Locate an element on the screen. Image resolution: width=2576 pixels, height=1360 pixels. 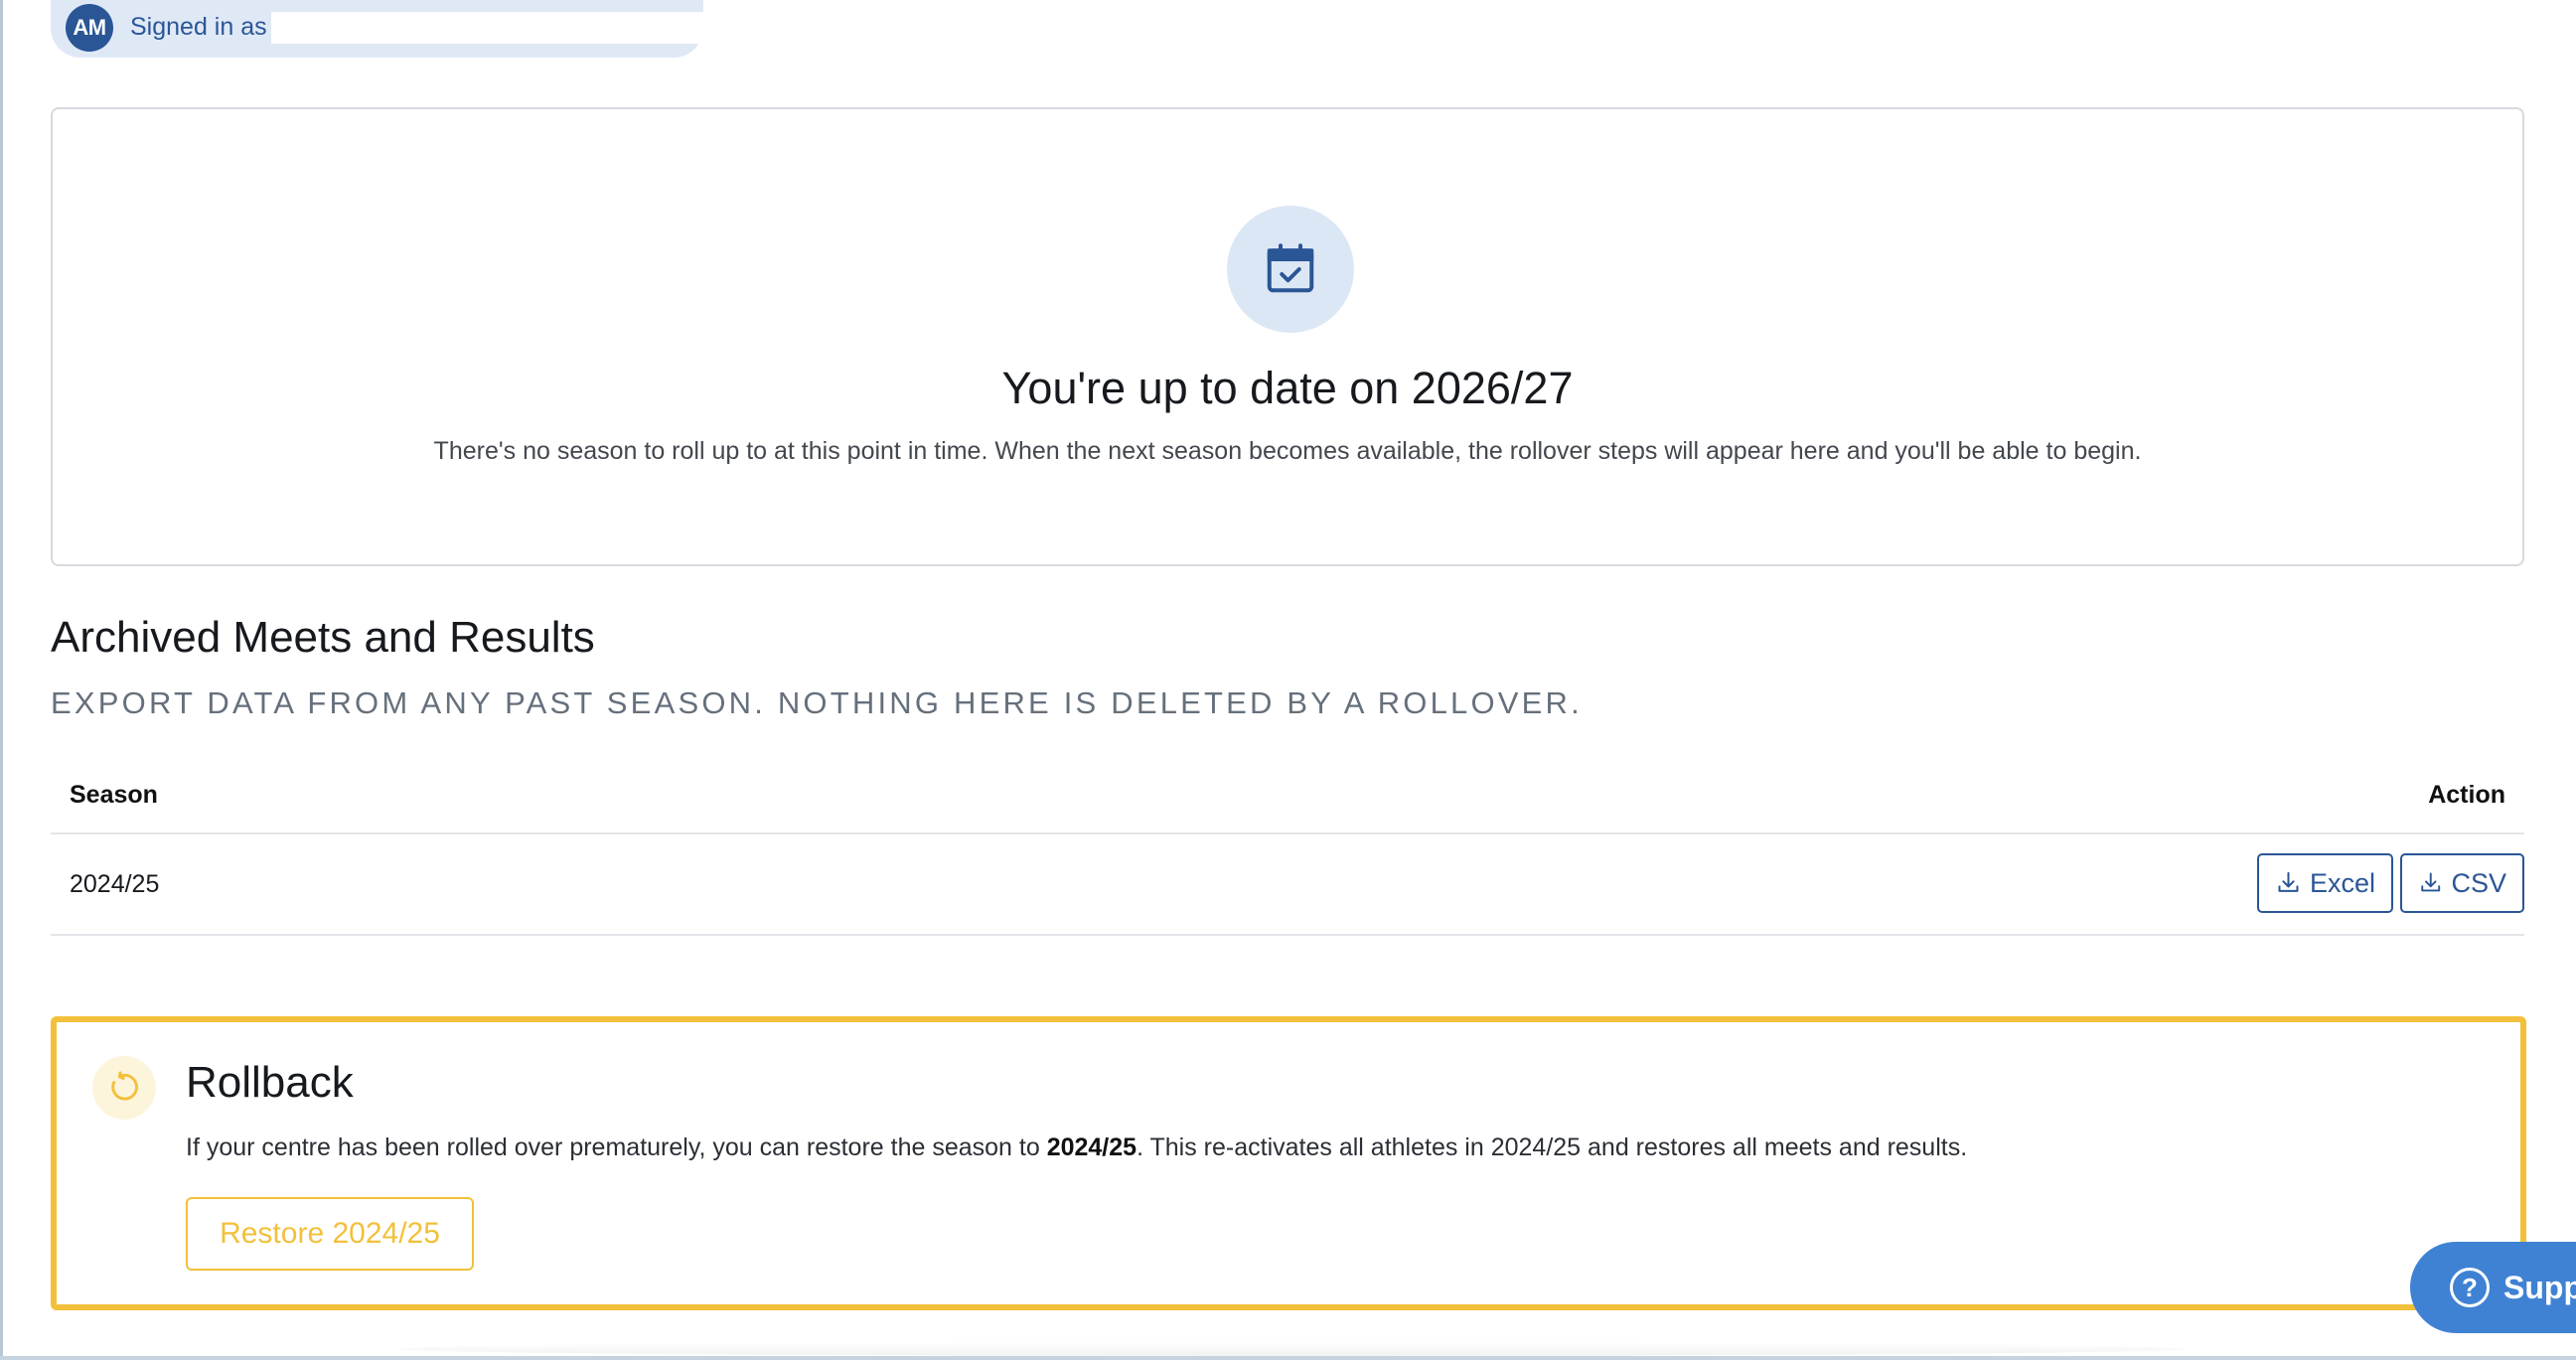
rollback-icon is located at coordinates (124, 1088).